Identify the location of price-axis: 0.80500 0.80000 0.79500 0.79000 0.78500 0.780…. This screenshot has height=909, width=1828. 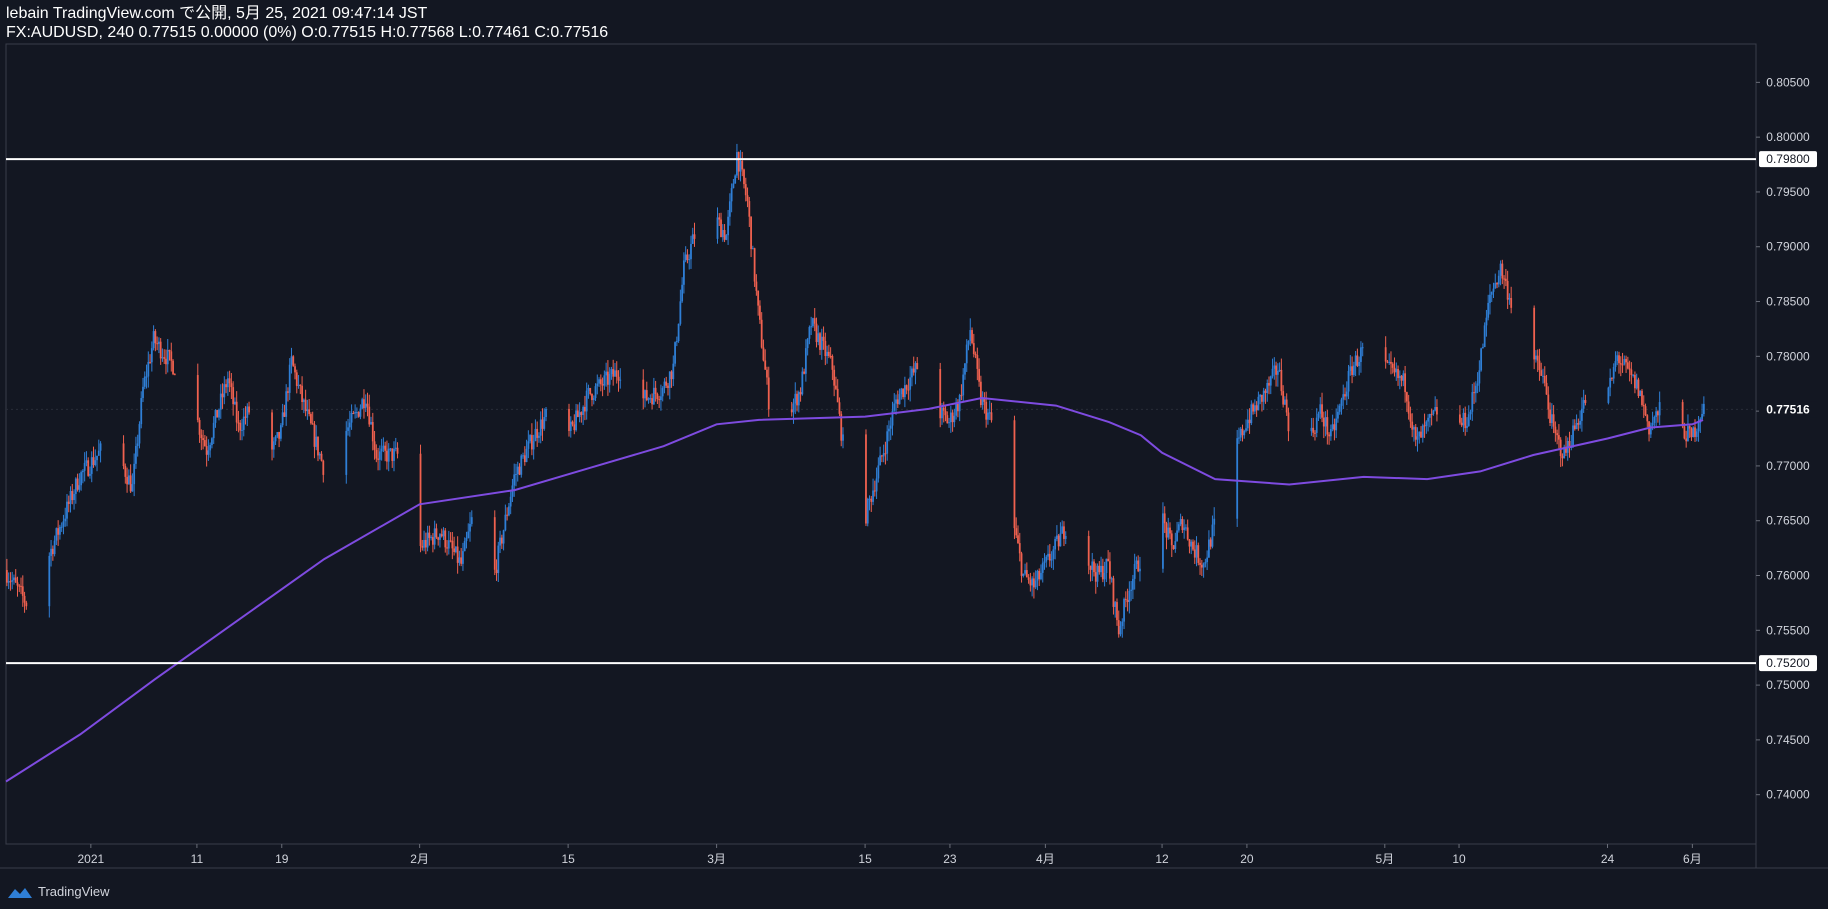
(1786, 438).